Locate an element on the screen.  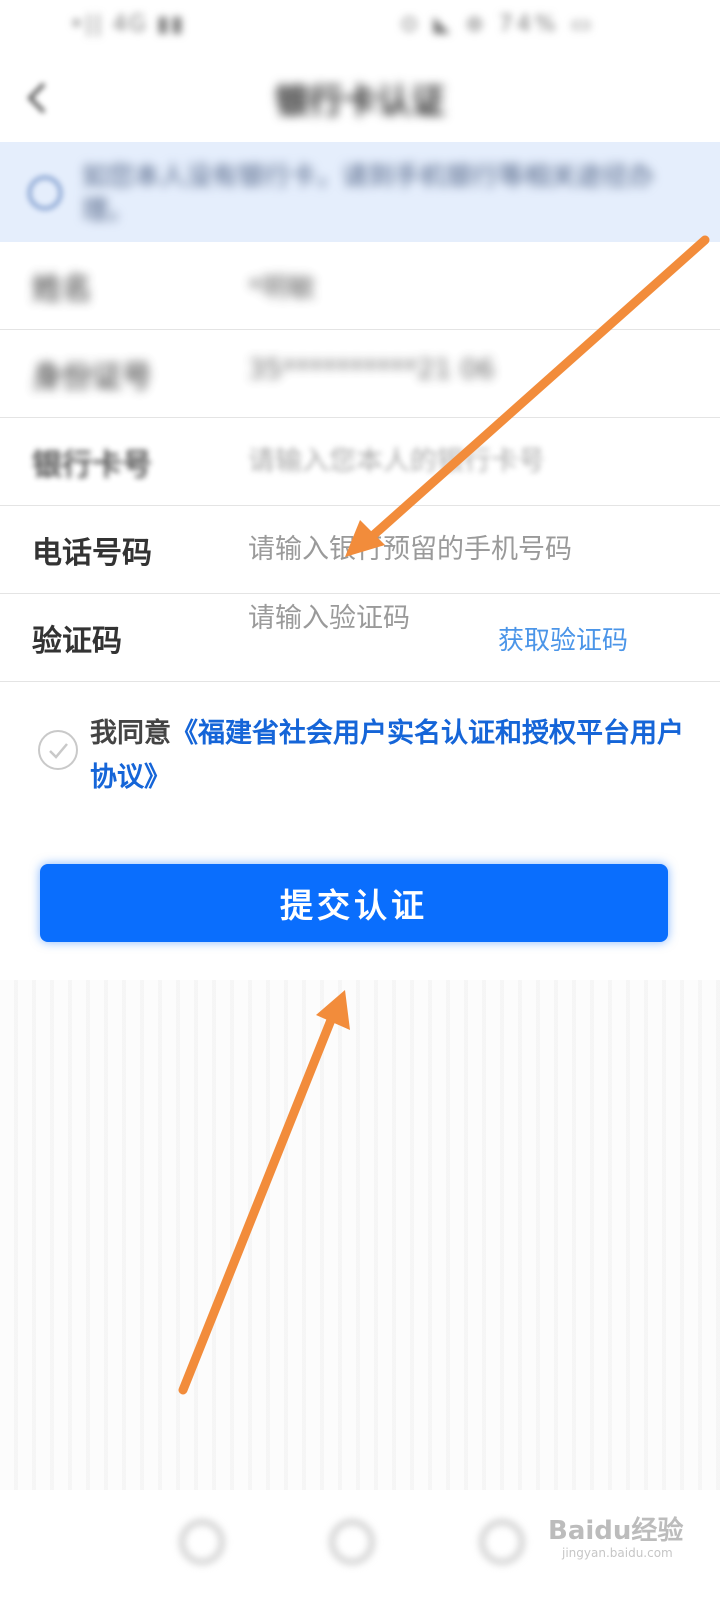
bank-card-label: 银行卡号 is located at coordinates (92, 465).